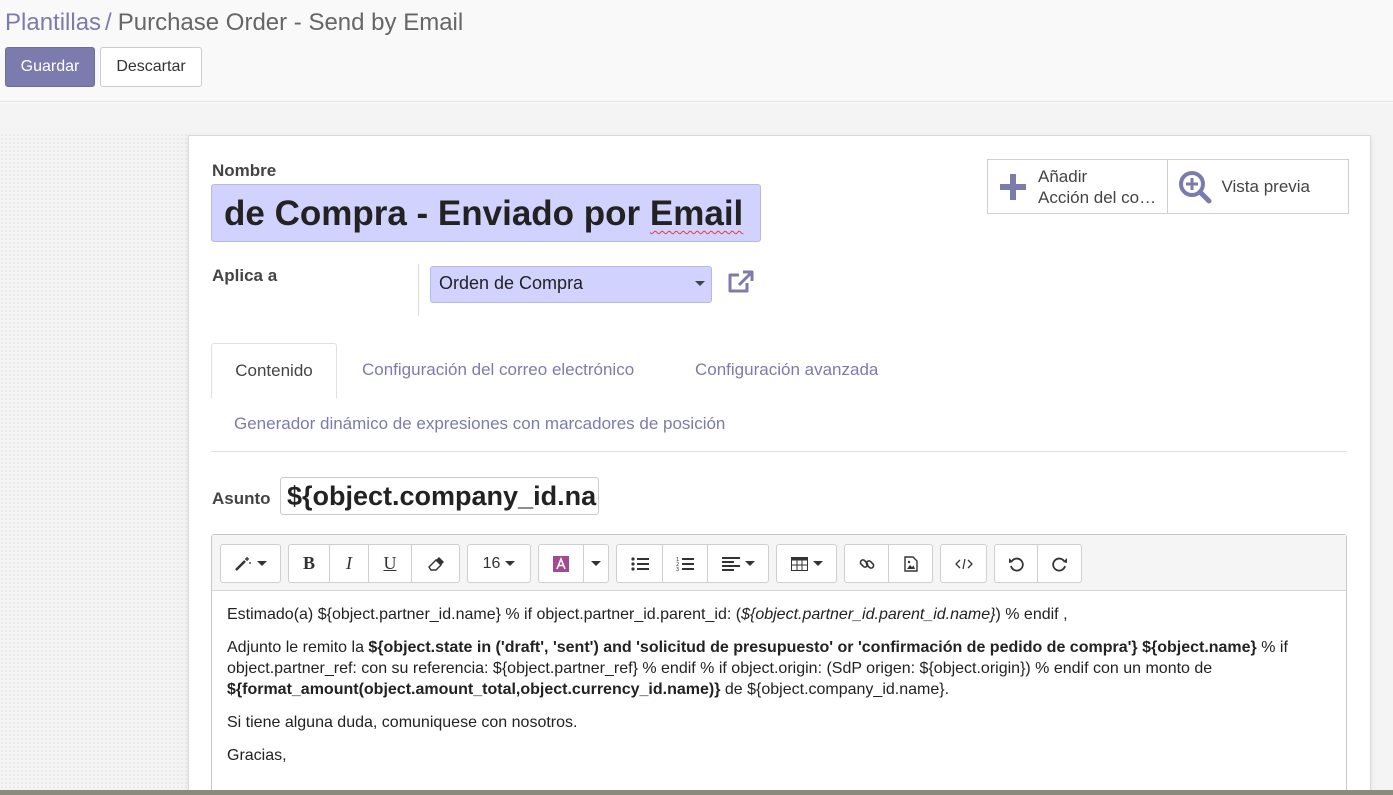 The width and height of the screenshot is (1393, 795). I want to click on font-color-icon, so click(561, 563).